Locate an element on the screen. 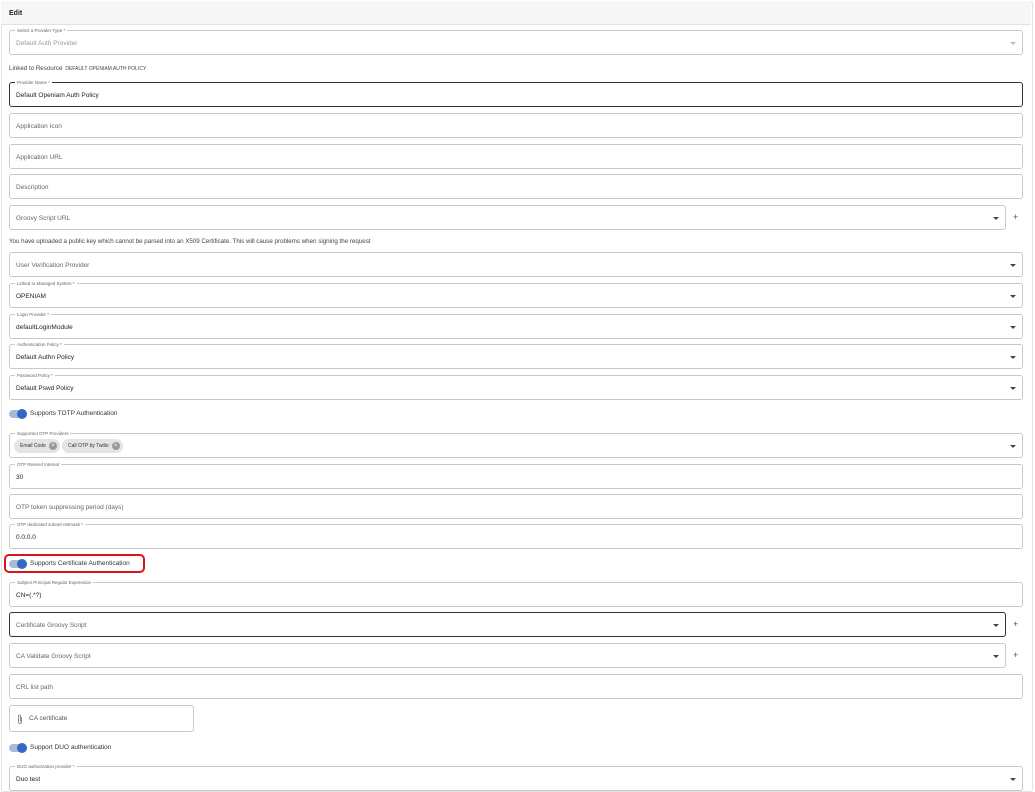 This screenshot has width=1035, height=792. application-icon-input: Application Icon is located at coordinates (516, 125).